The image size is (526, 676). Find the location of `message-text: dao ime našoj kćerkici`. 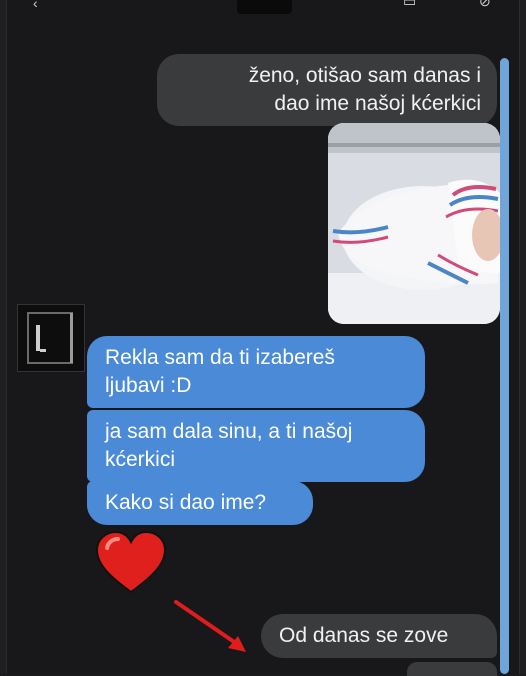

message-text: dao ime našoj kćerkici is located at coordinates (377, 103).